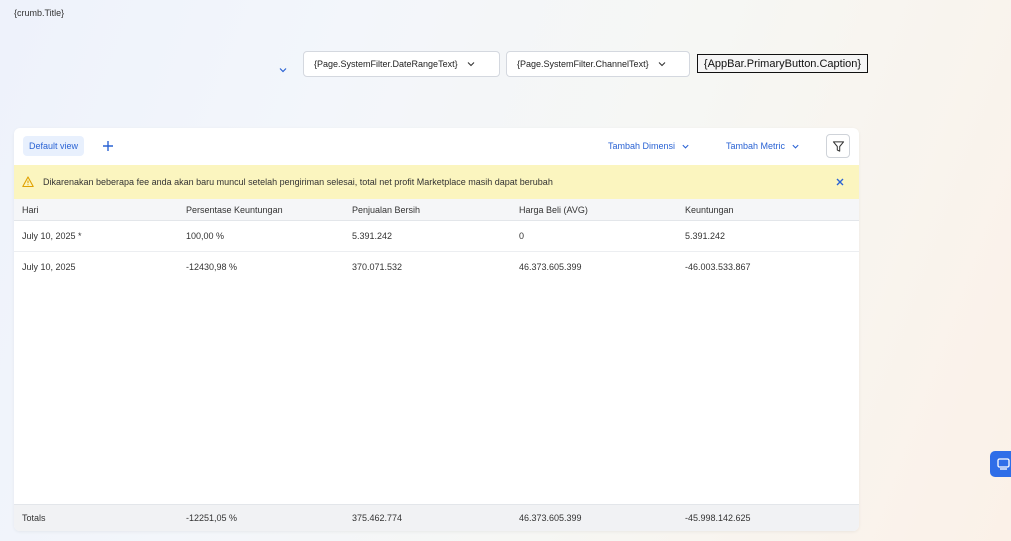 The width and height of the screenshot is (1011, 541). I want to click on chat-button, so click(1000, 464).